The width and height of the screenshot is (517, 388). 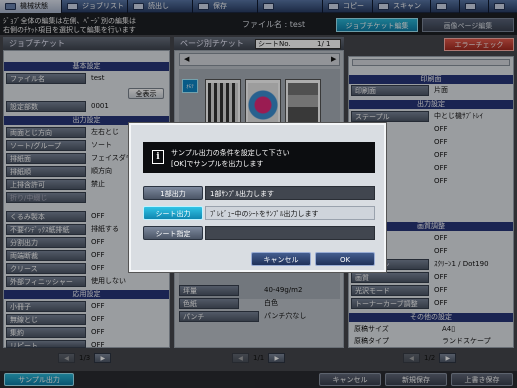 I want to click on sheet-output-button: シート出力, so click(x=173, y=213).